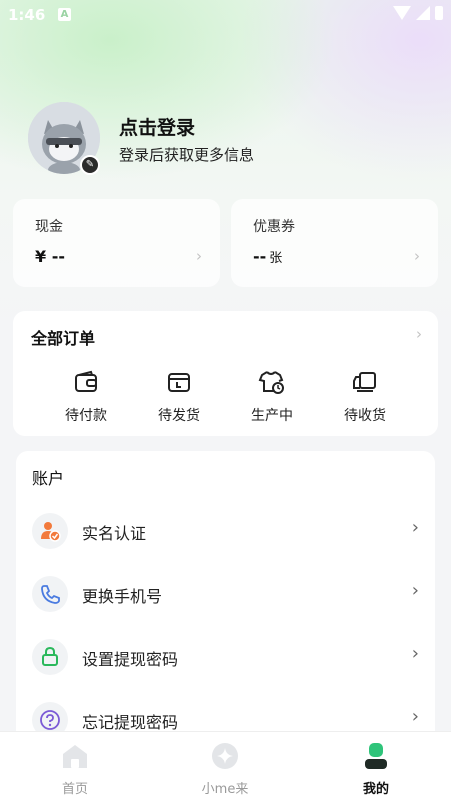 The height and width of the screenshot is (803, 451). Describe the element at coordinates (122, 596) in the screenshot. I see `account-item-label: 更换手机号` at that location.